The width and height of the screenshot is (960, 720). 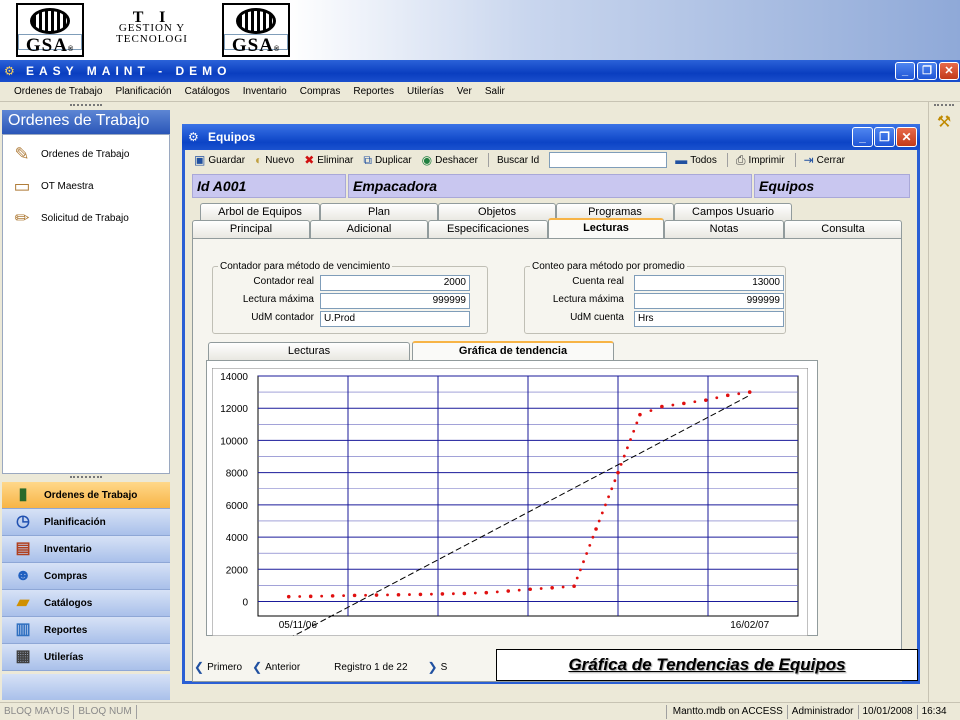 I want to click on chevron-left-icon: ❮, so click(x=257, y=667).